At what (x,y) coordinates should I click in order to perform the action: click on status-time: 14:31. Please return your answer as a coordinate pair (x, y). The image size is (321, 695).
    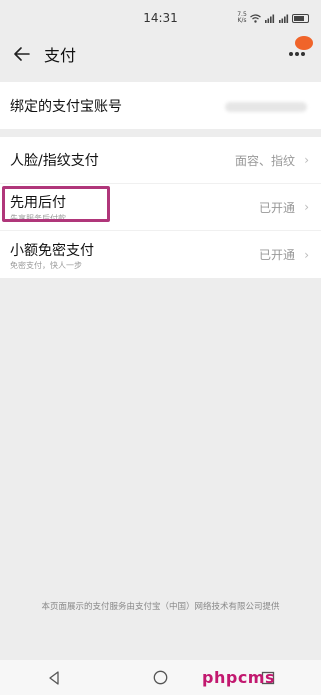
    Looking at the image, I should click on (160, 18).